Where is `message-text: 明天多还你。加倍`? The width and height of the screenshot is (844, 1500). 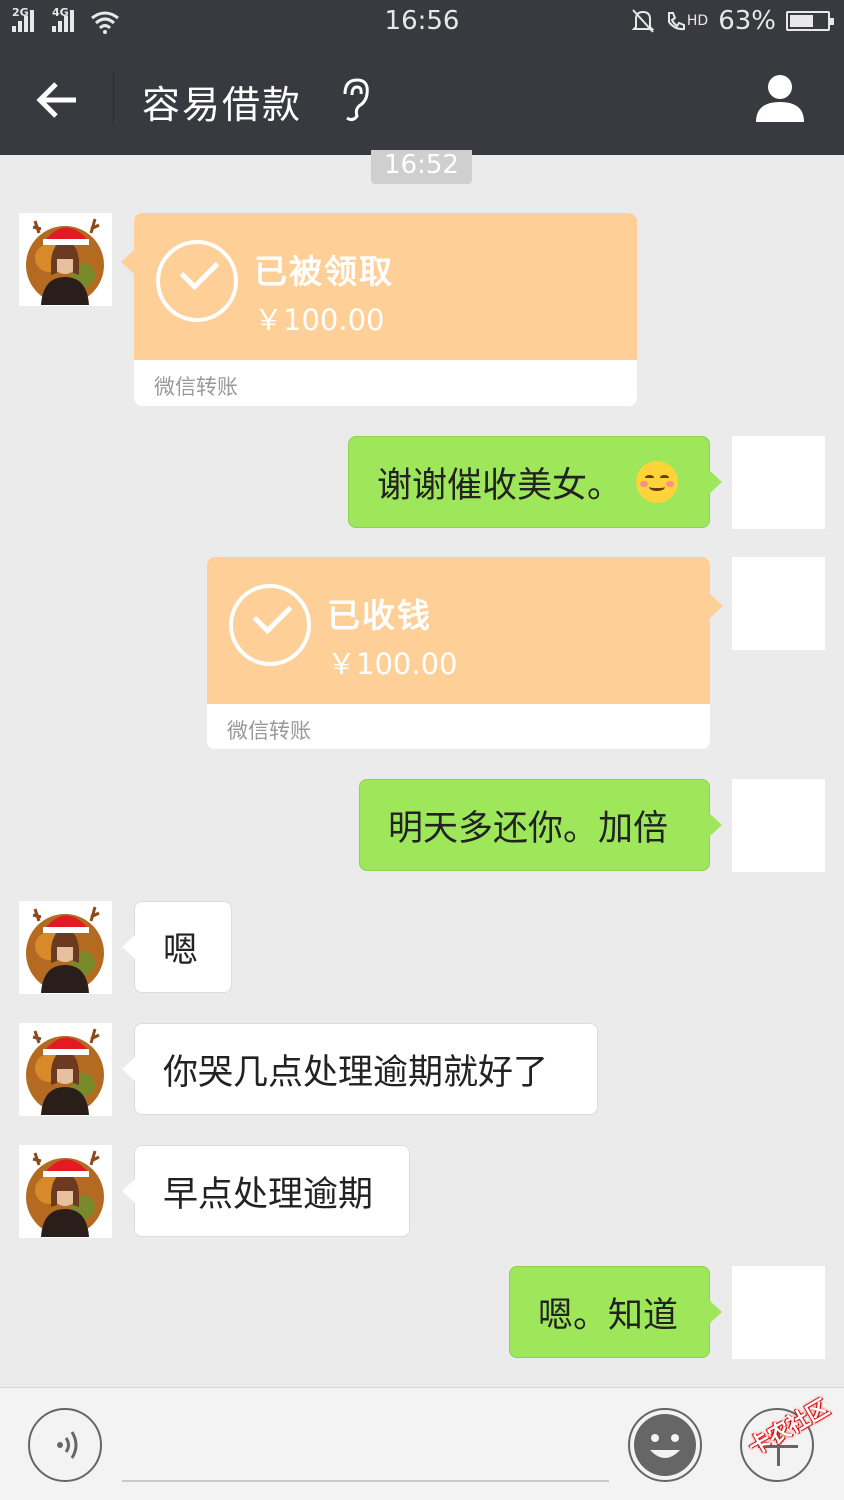 message-text: 明天多还你。加倍 is located at coordinates (528, 828).